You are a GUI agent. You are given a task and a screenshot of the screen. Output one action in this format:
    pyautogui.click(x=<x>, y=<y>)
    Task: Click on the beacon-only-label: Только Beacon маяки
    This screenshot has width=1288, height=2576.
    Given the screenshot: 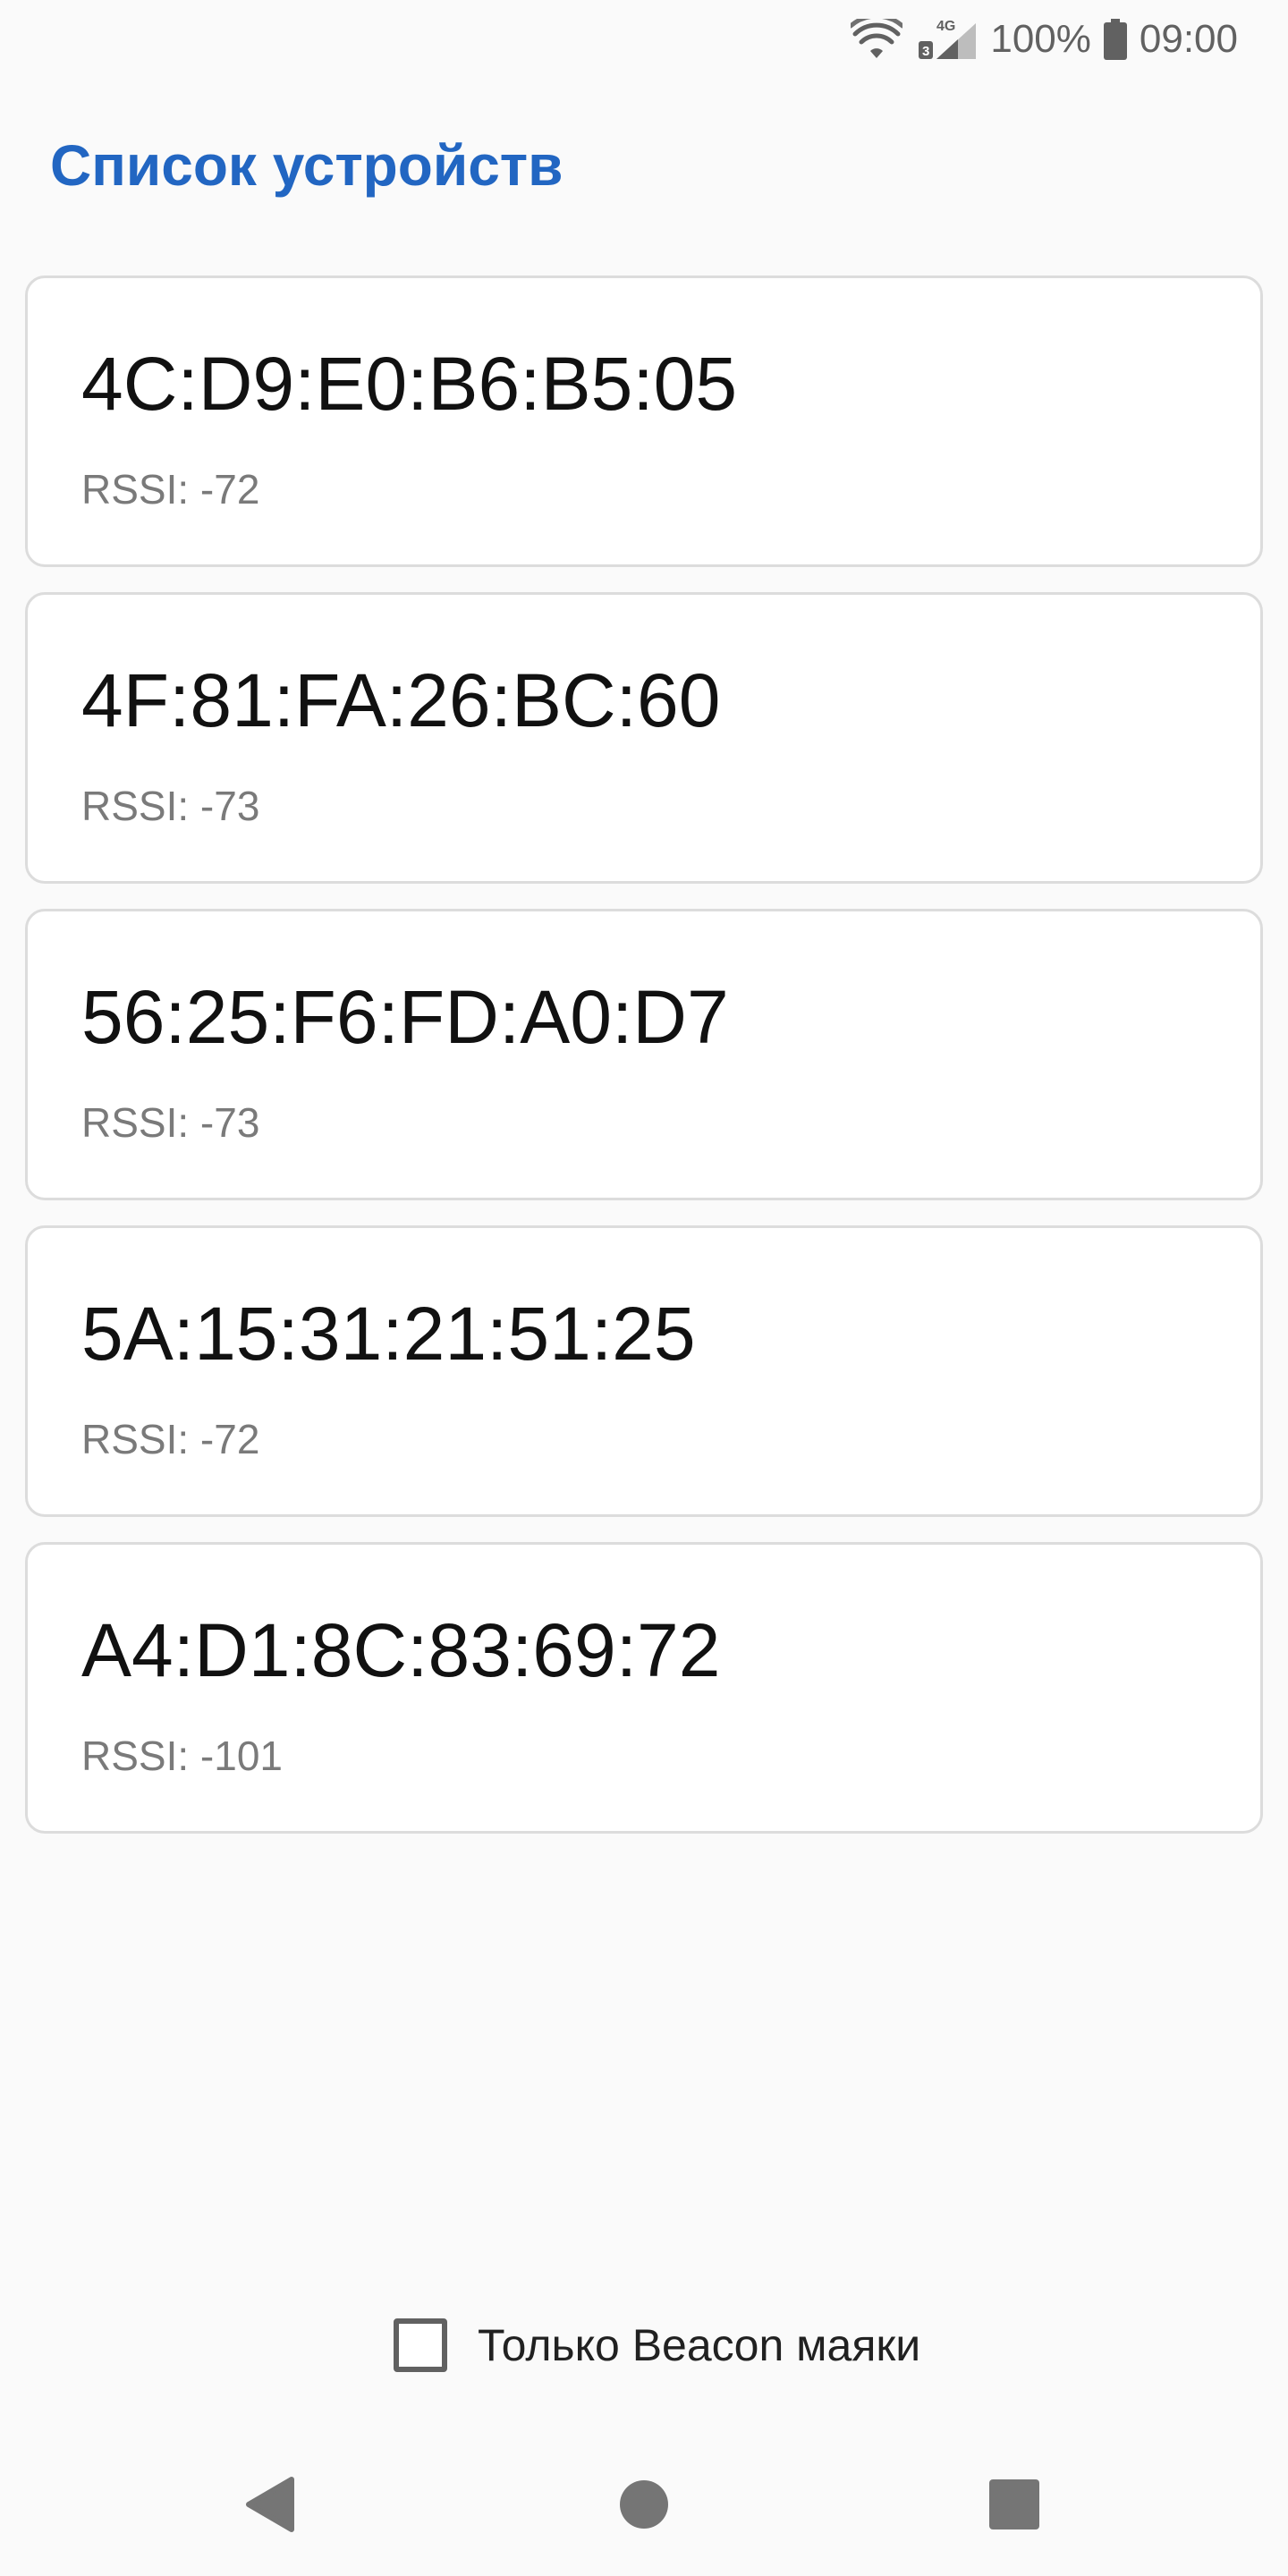 What is the action you would take?
    pyautogui.click(x=699, y=2345)
    